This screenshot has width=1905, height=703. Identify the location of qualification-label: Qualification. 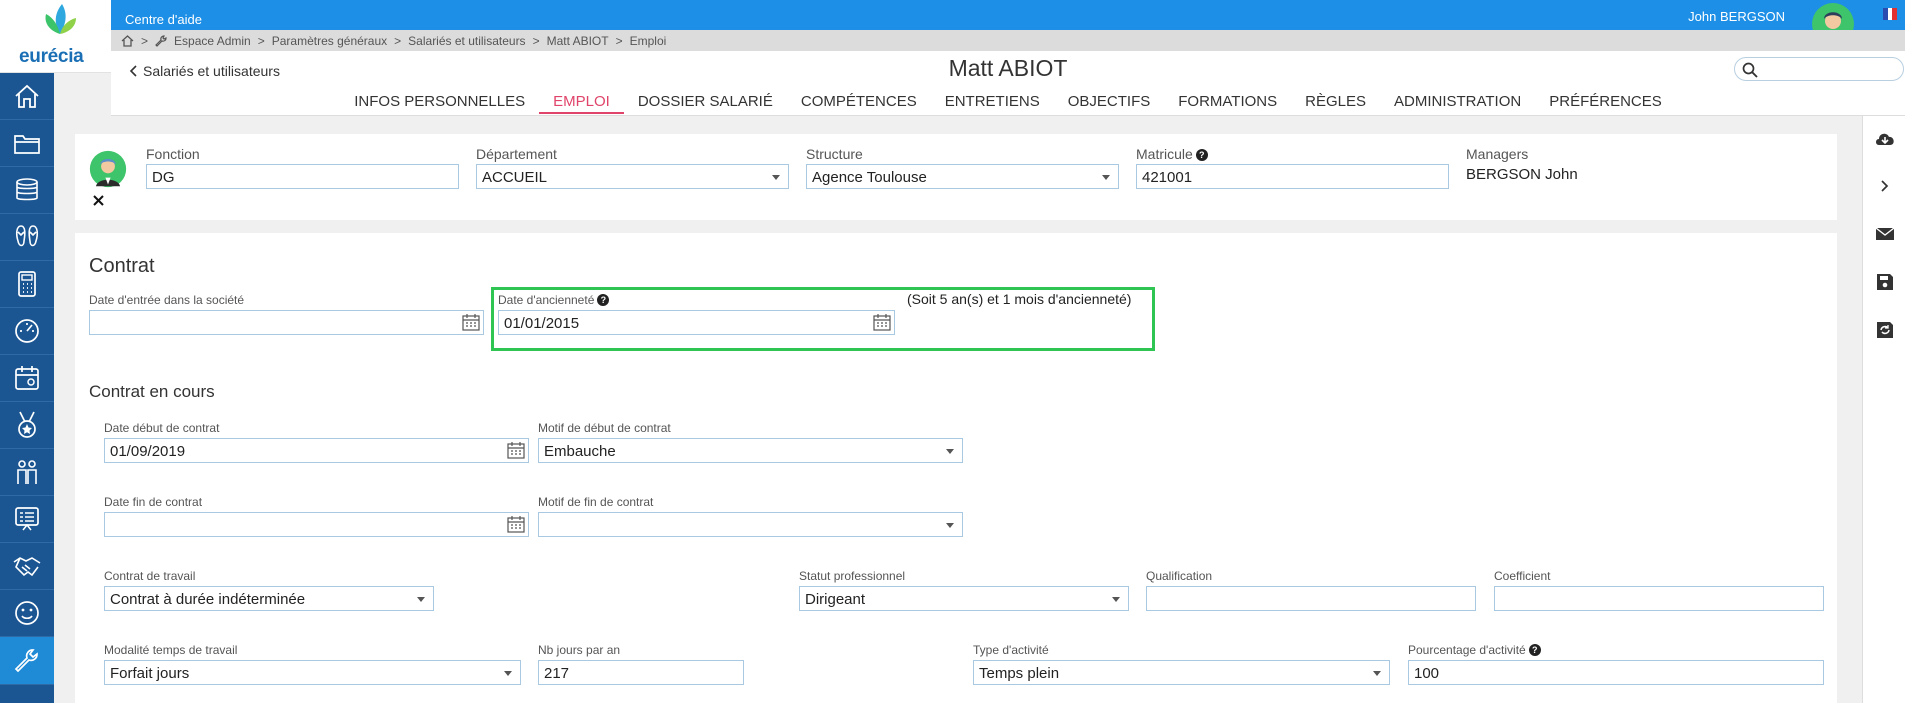
(1179, 576).